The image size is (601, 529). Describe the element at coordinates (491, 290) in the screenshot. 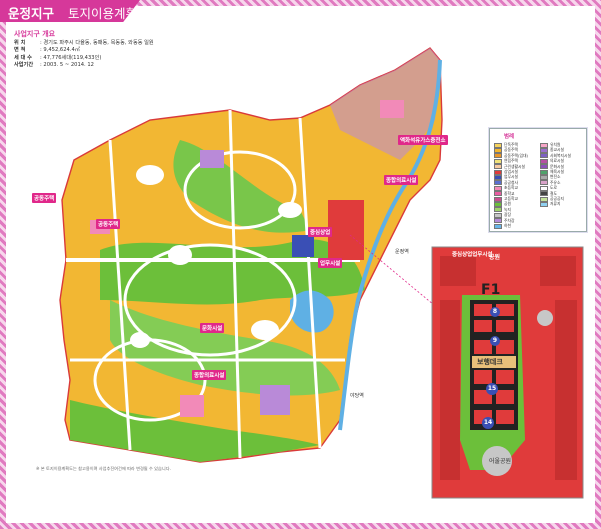

I see `inset-block-code: F1` at that location.